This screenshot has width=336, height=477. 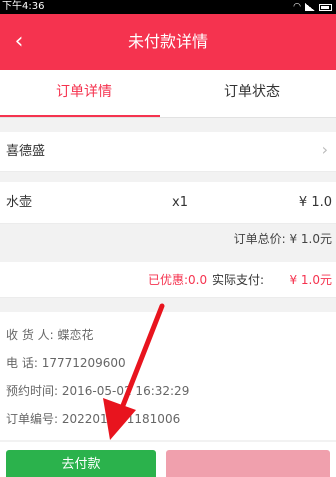 What do you see at coordinates (168, 7) in the screenshot?
I see `status-bar: 下午4:36 ◠` at bounding box center [168, 7].